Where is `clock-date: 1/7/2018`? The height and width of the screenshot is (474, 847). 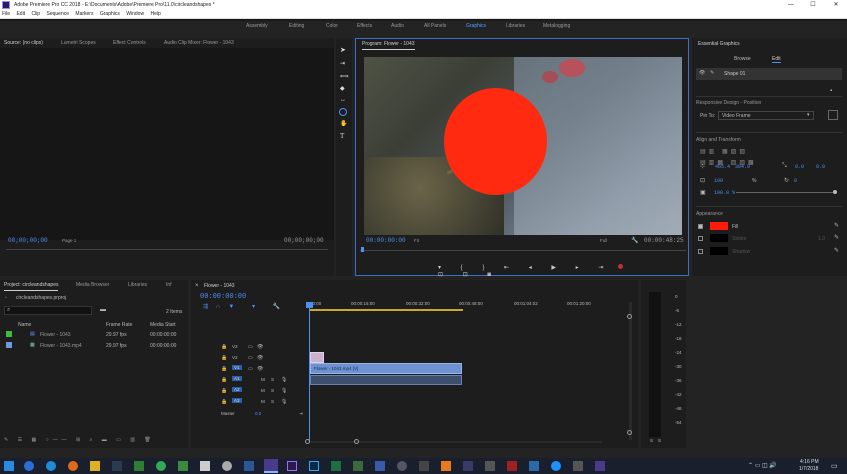 clock-date: 1/7/2018 is located at coordinates (808, 469).